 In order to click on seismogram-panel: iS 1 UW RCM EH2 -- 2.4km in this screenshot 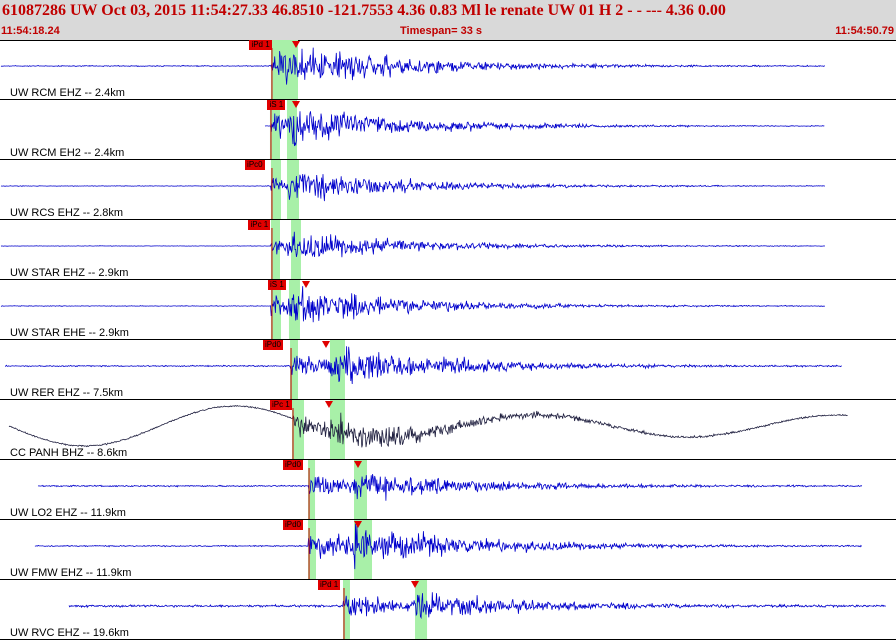, I will do `click(448, 130)`.